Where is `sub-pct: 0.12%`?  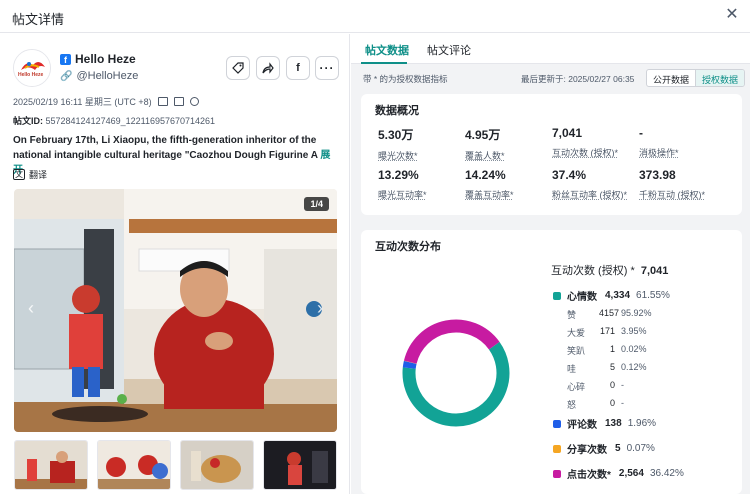 sub-pct: 0.12% is located at coordinates (634, 367).